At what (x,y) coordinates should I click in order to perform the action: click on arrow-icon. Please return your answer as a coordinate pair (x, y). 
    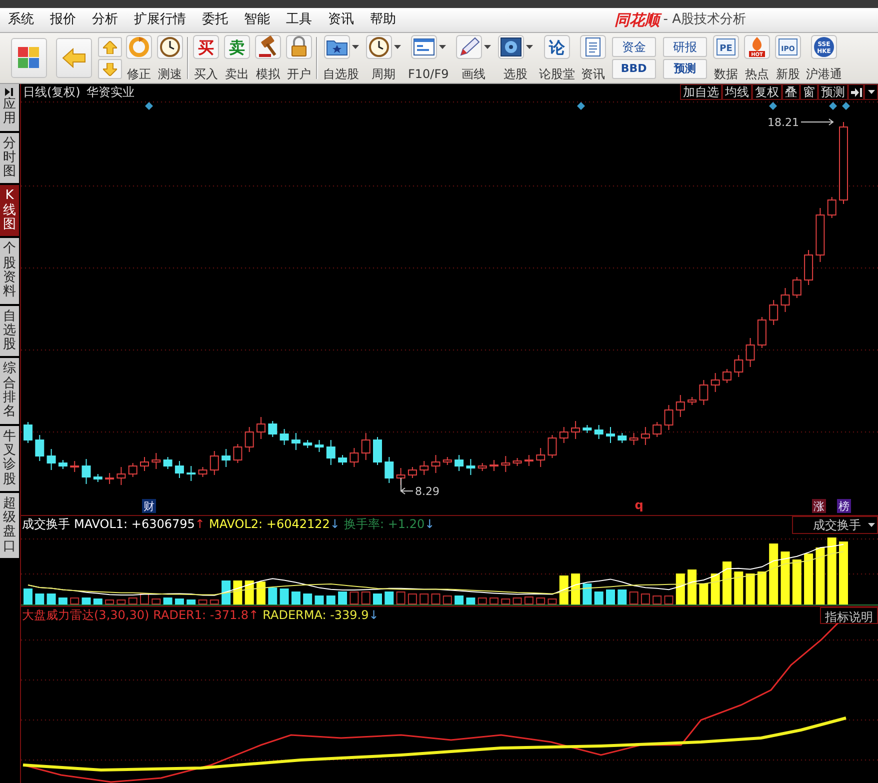
    Looking at the image, I should click on (407, 486).